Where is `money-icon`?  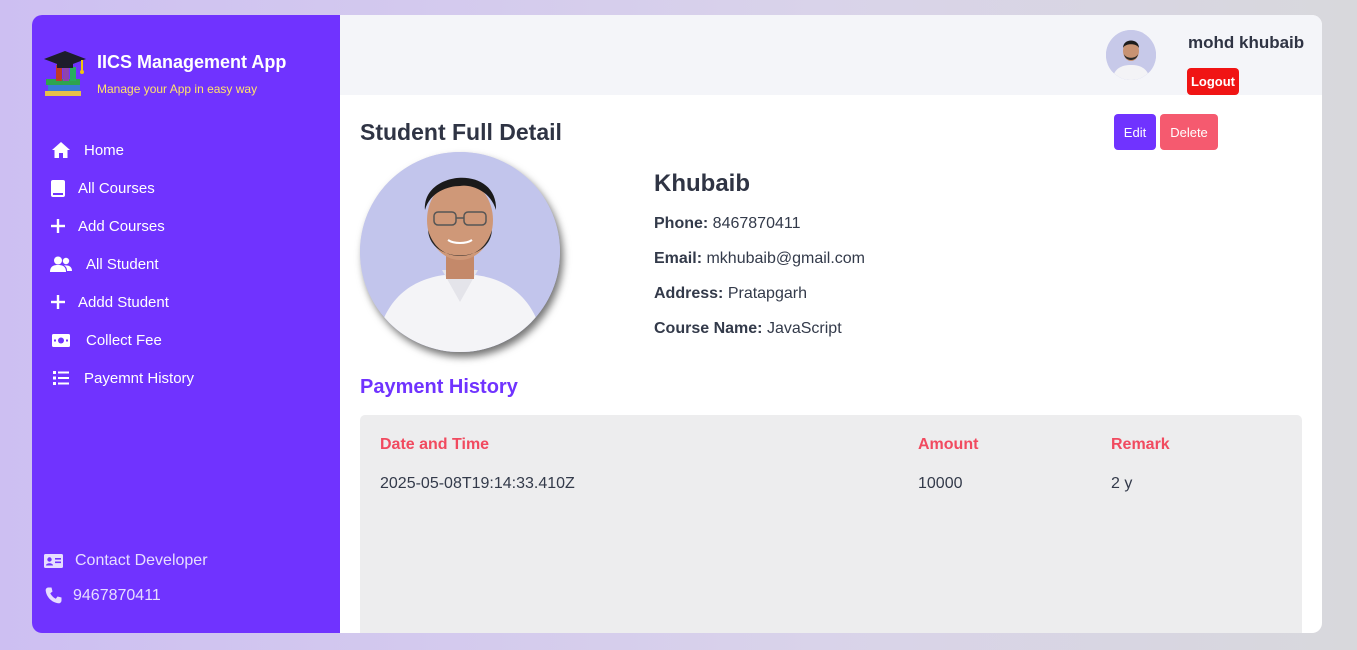
money-icon is located at coordinates (61, 340).